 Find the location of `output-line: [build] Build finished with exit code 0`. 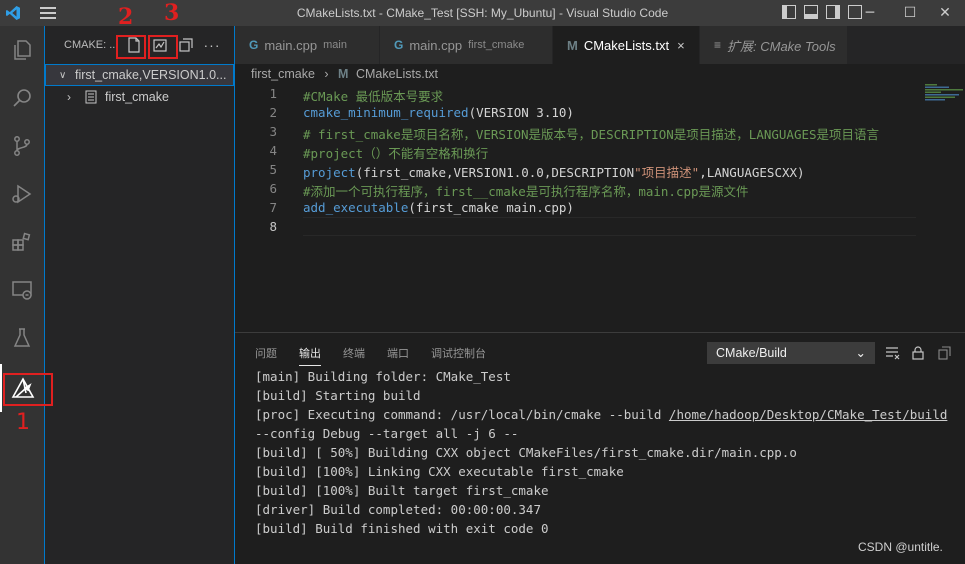

output-line: [build] Build finished with exit code 0 is located at coordinates (402, 528).